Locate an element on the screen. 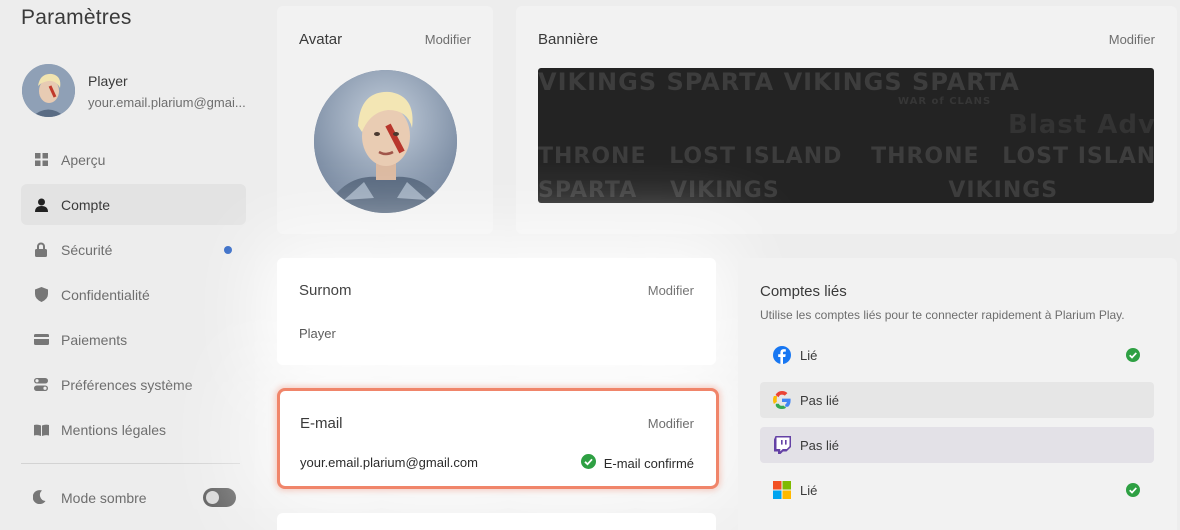  twitch-icon is located at coordinates (782, 445).